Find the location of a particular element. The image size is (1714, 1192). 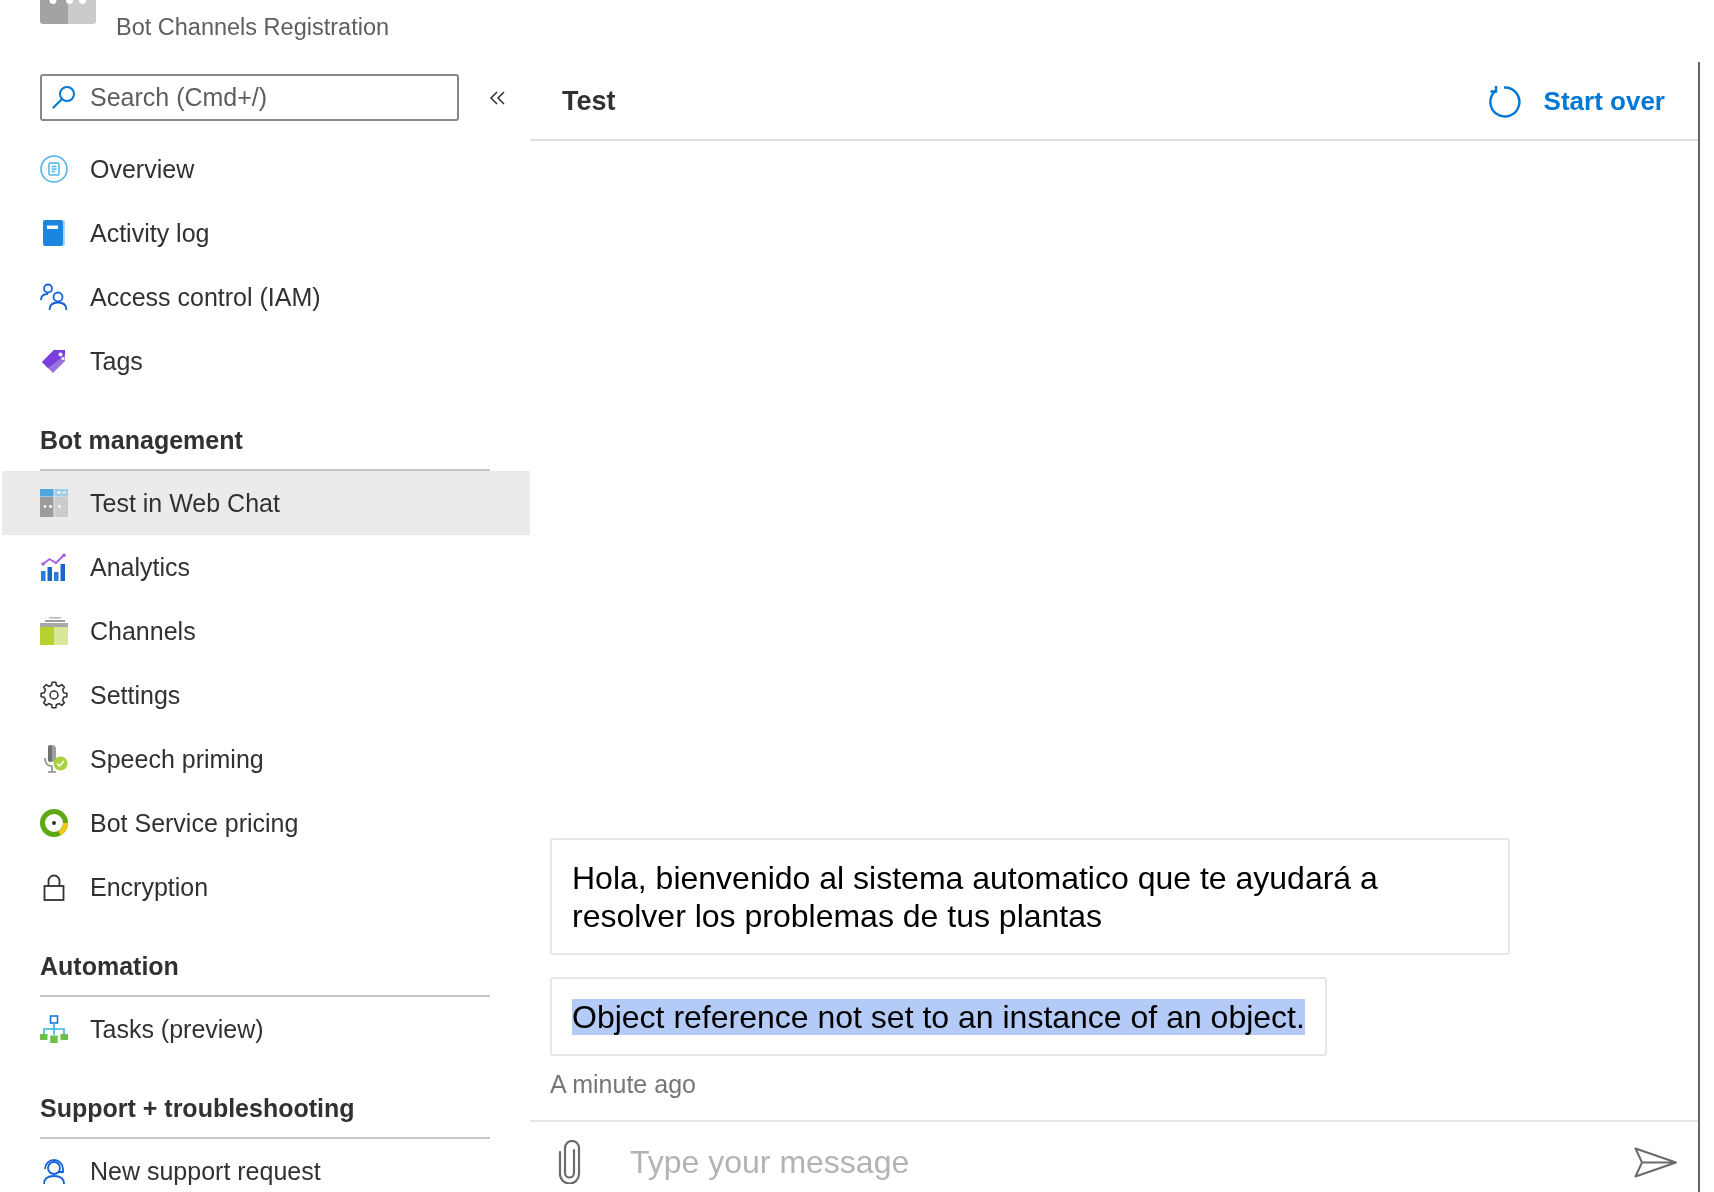

nav-item: Settings is located at coordinates (266, 695).